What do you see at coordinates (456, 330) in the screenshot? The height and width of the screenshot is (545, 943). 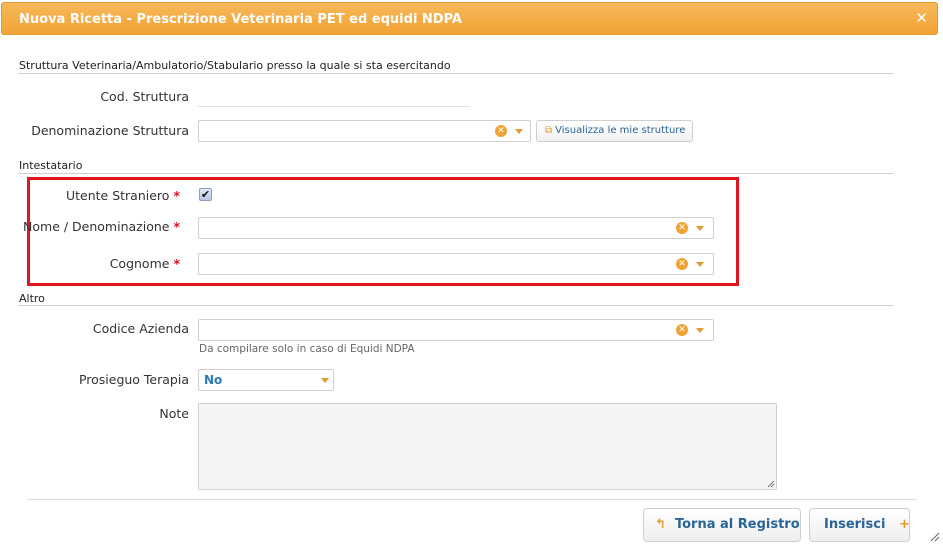 I see `codice-azienda-combobox: ✕` at bounding box center [456, 330].